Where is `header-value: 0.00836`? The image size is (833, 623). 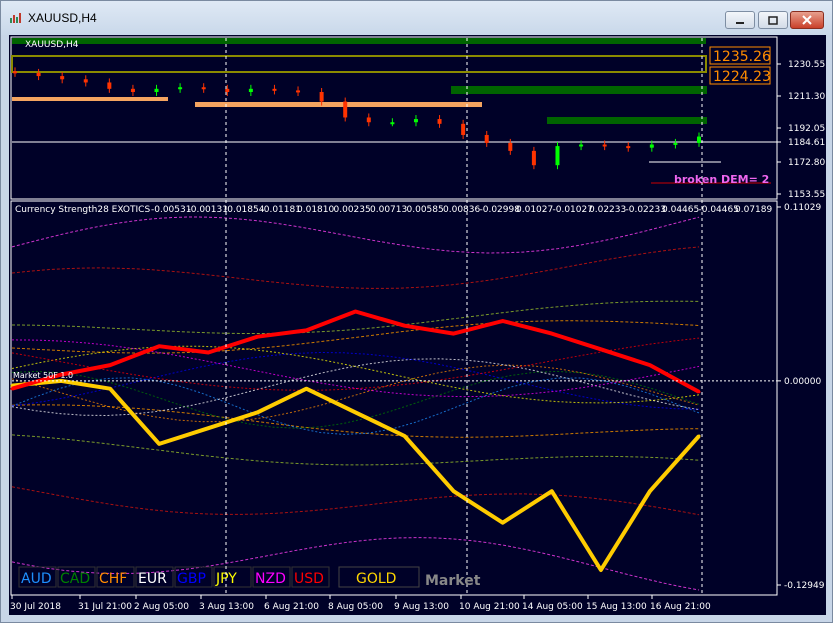
header-value: 0.00836 is located at coordinates (461, 210).